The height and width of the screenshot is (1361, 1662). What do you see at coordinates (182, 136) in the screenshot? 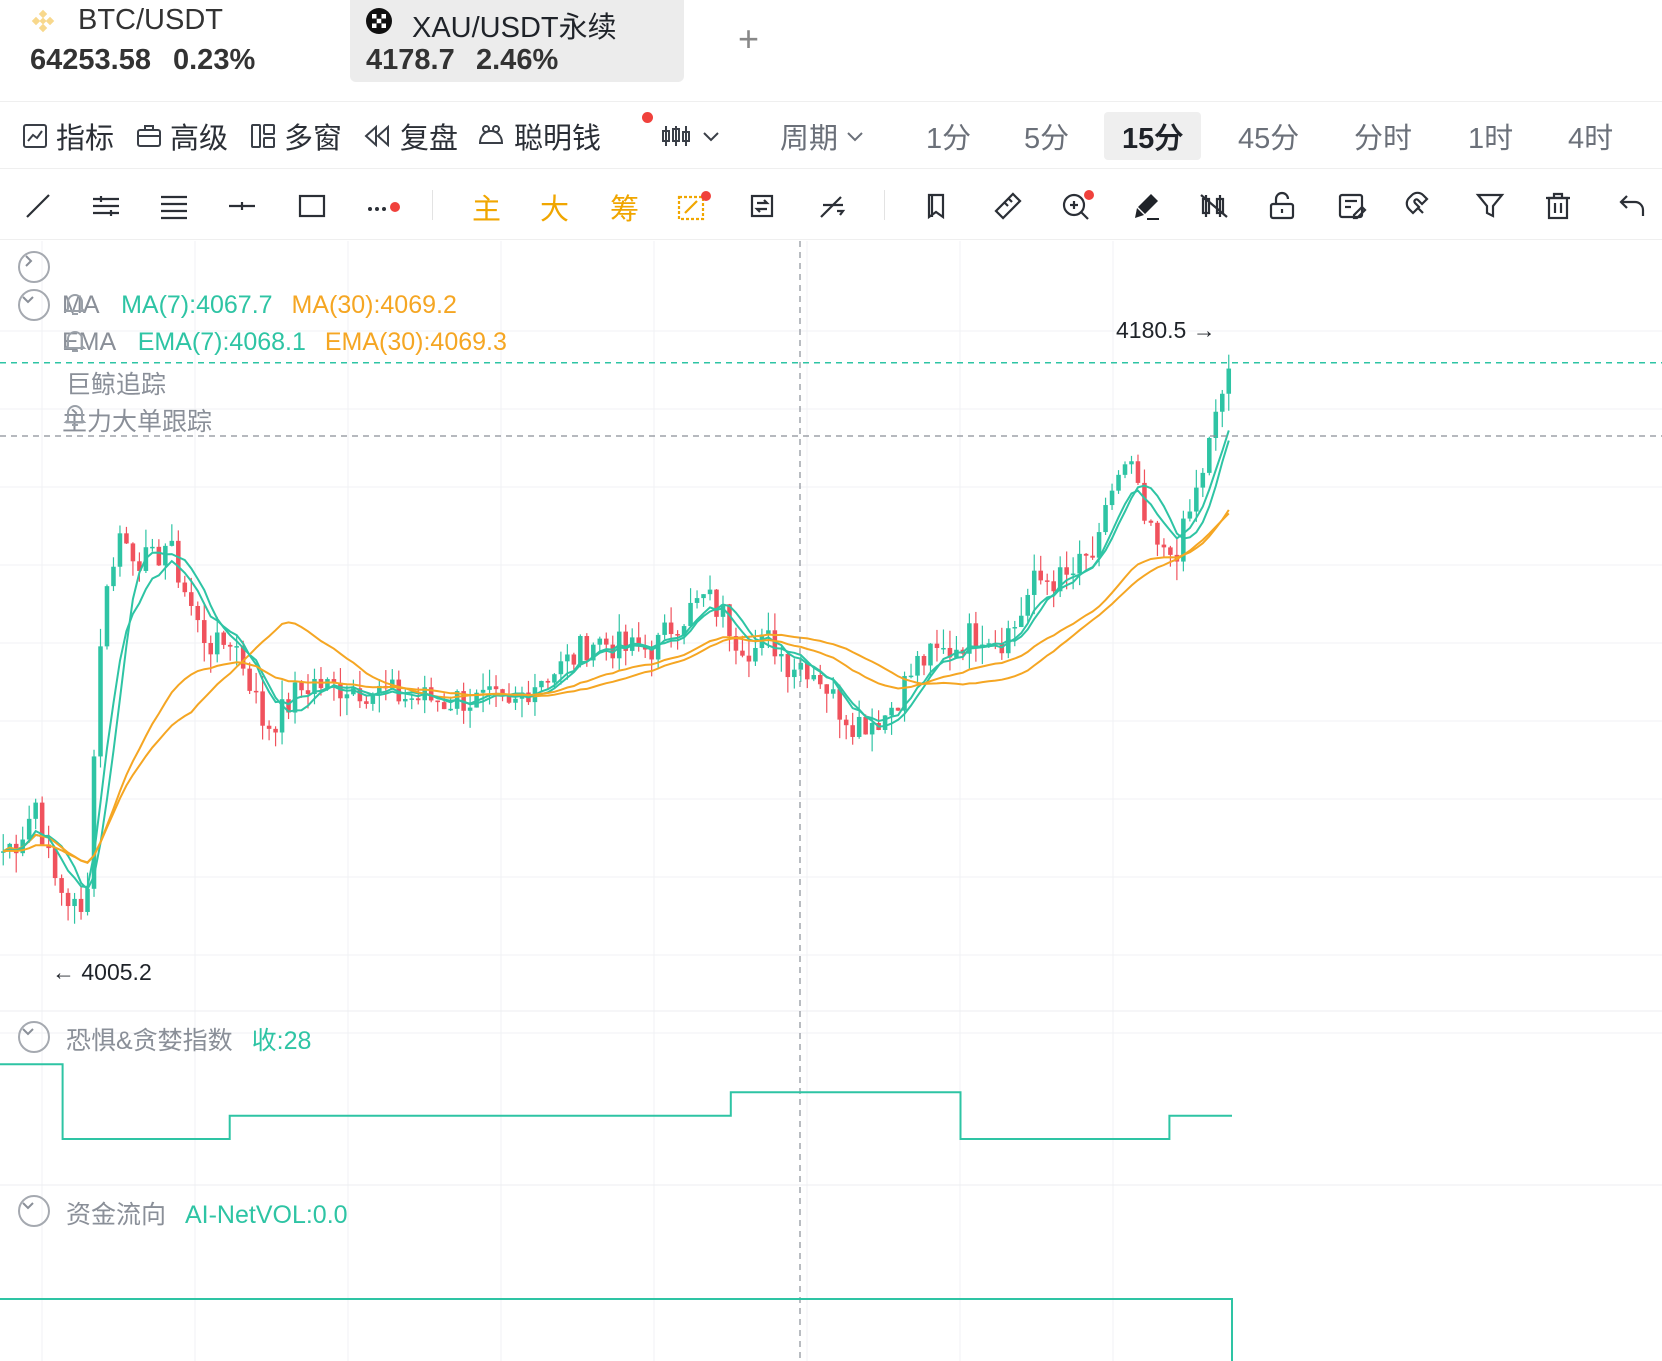
I see `advanced-button: 高级` at bounding box center [182, 136].